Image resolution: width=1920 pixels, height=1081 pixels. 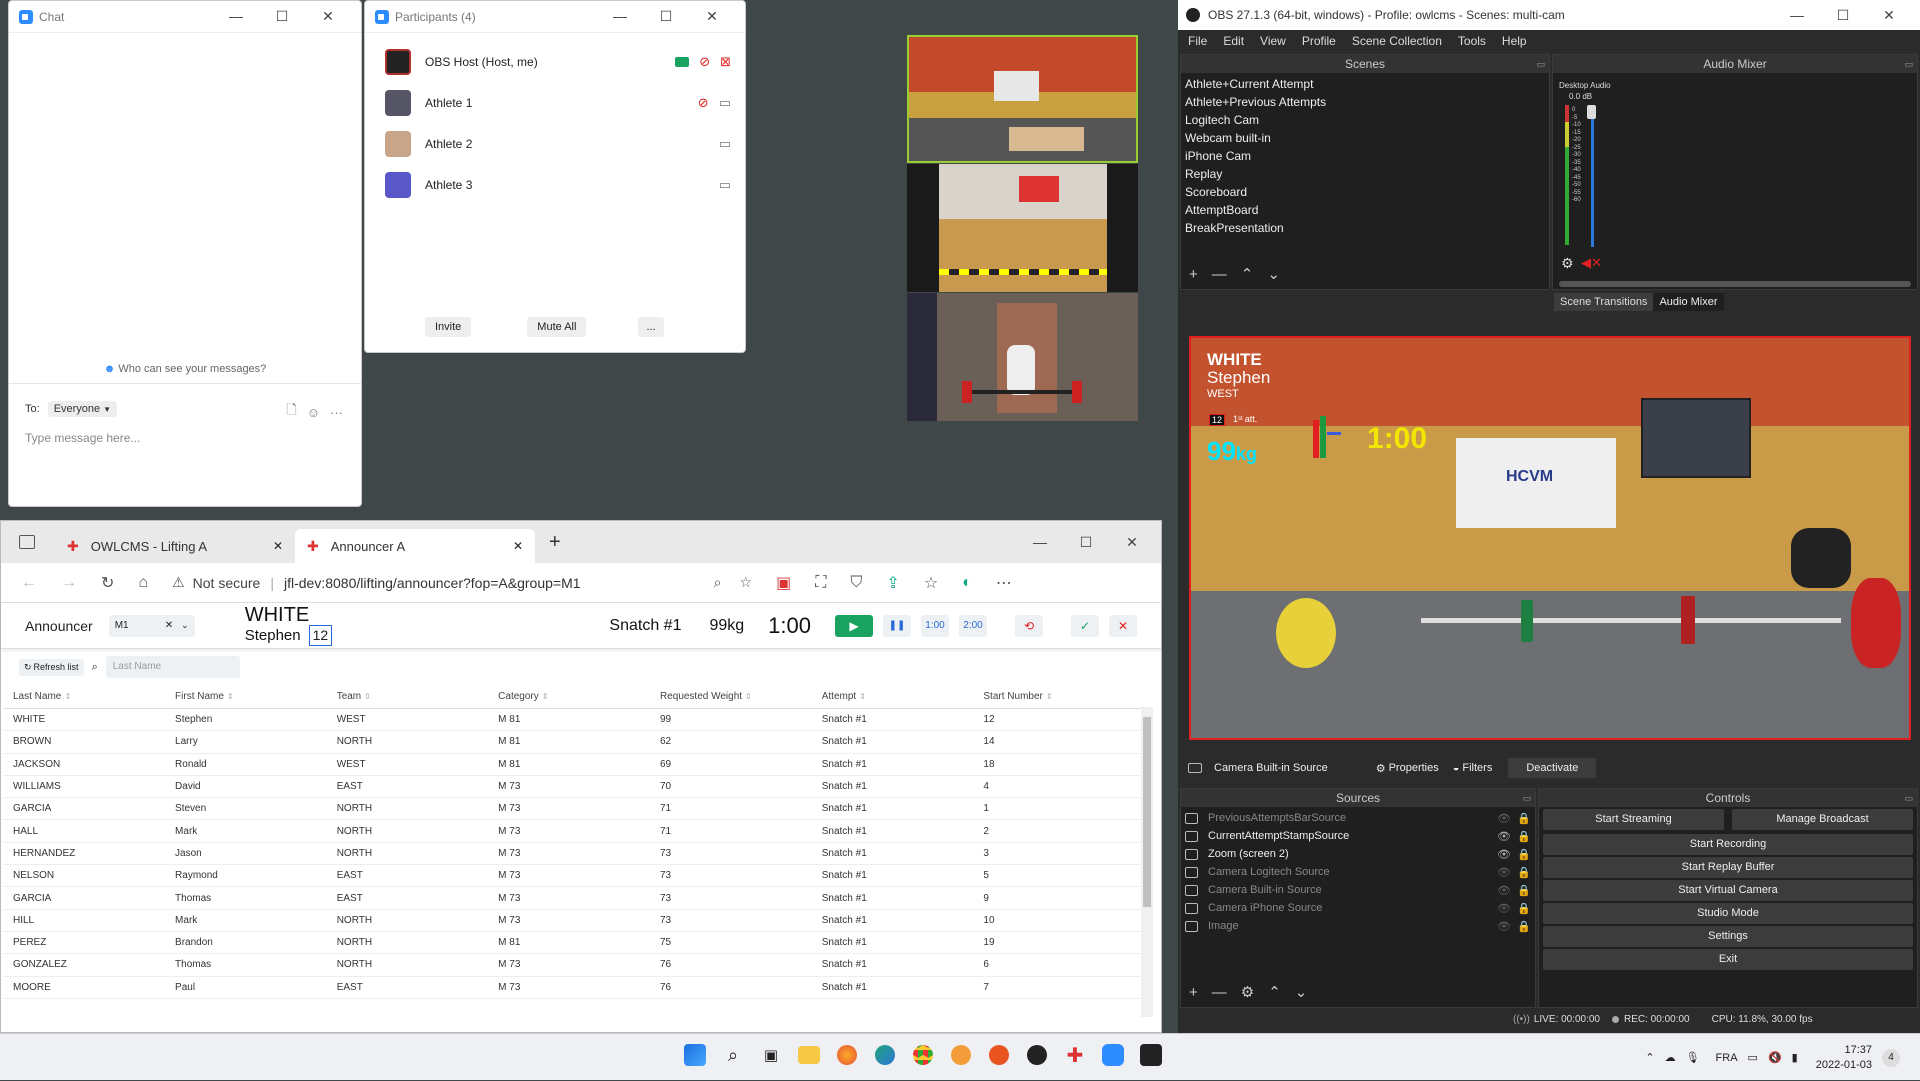 I want to click on table-row: NELSON Raymond EAST M 73 73 Snatch #1 5, so click(x=572, y=876).